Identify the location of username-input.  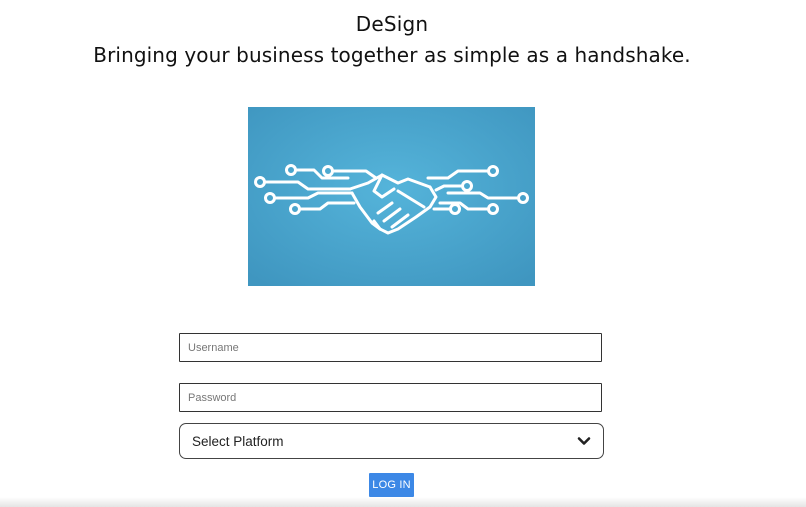
(390, 347).